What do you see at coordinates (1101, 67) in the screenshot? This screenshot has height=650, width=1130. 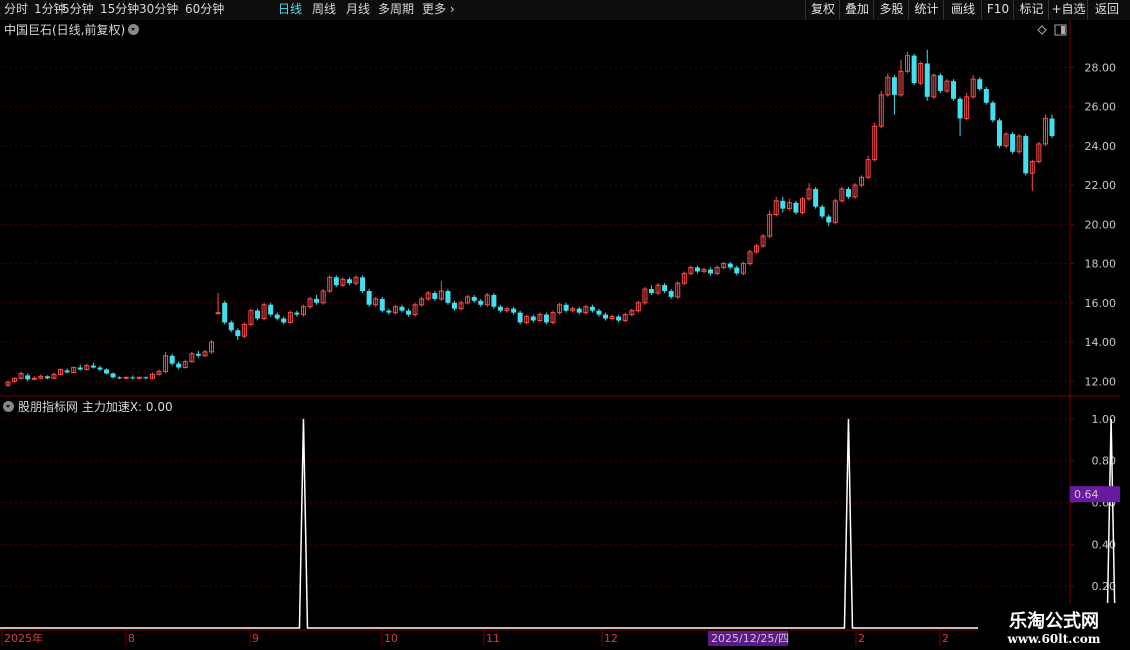 I see `price-tick-label: 28.00` at bounding box center [1101, 67].